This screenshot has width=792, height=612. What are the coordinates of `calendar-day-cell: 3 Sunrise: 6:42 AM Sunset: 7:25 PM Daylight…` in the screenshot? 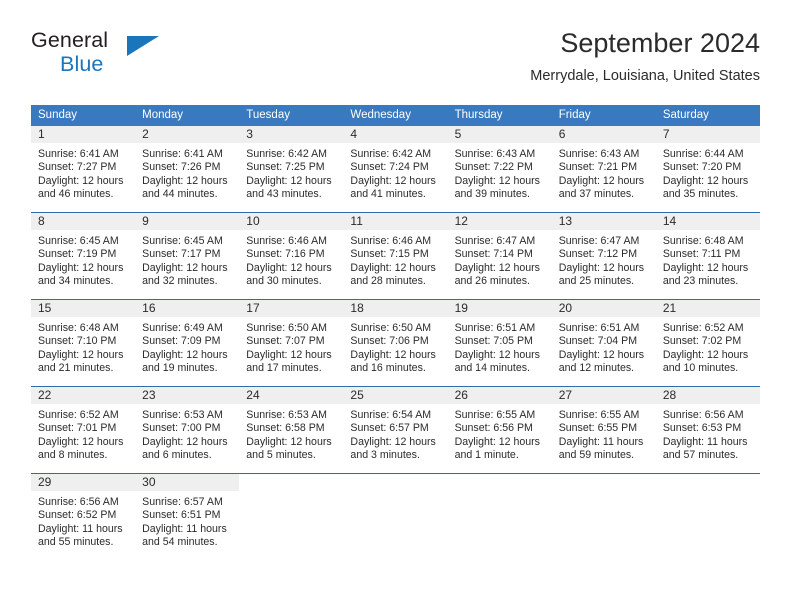 It's located at (291, 169).